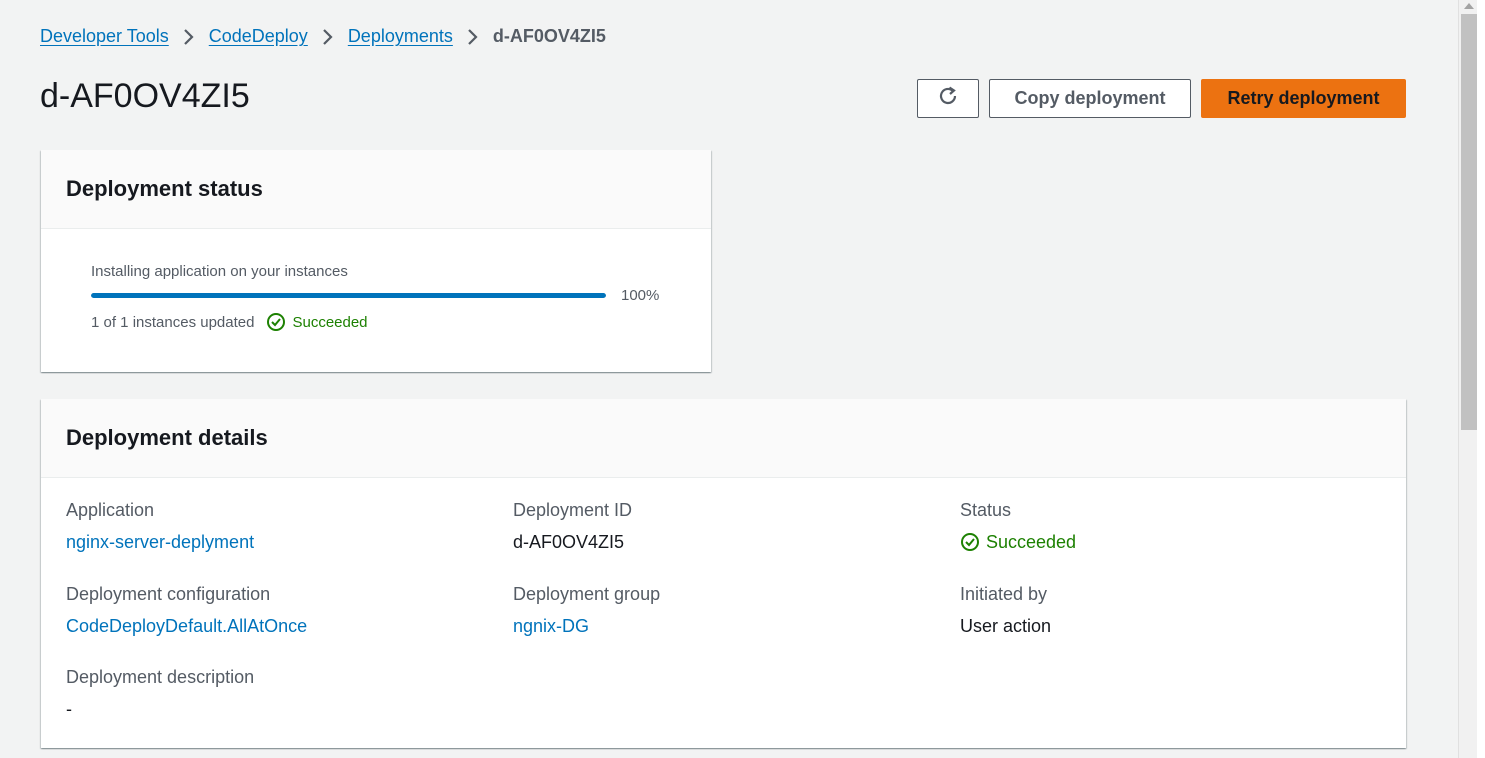 The height and width of the screenshot is (758, 1485). I want to click on field-deployment-group: Deployment group ngnix-DG, so click(723, 610).